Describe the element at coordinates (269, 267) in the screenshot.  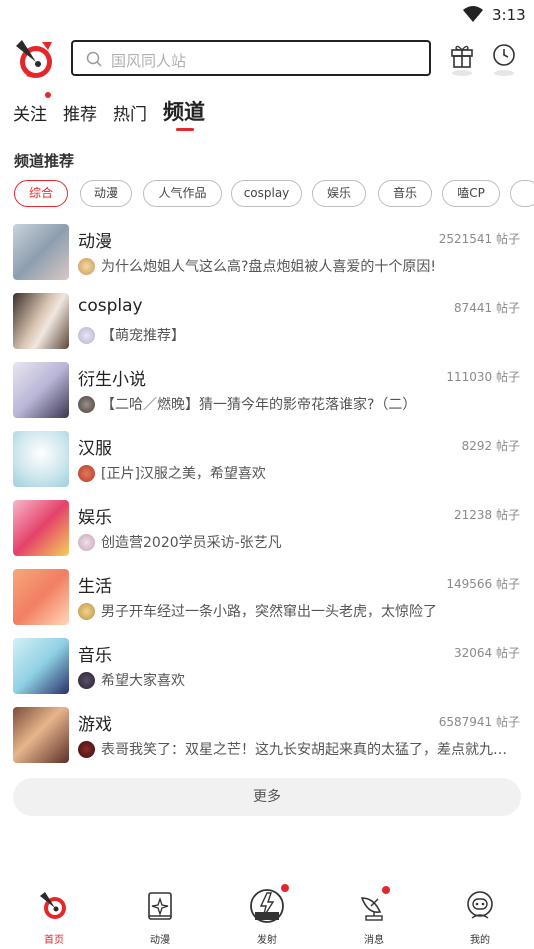
I see `channel-latest-post: 为什么炮姐人气这么高?盘点炮姐被人喜爱的十个原因!` at that location.